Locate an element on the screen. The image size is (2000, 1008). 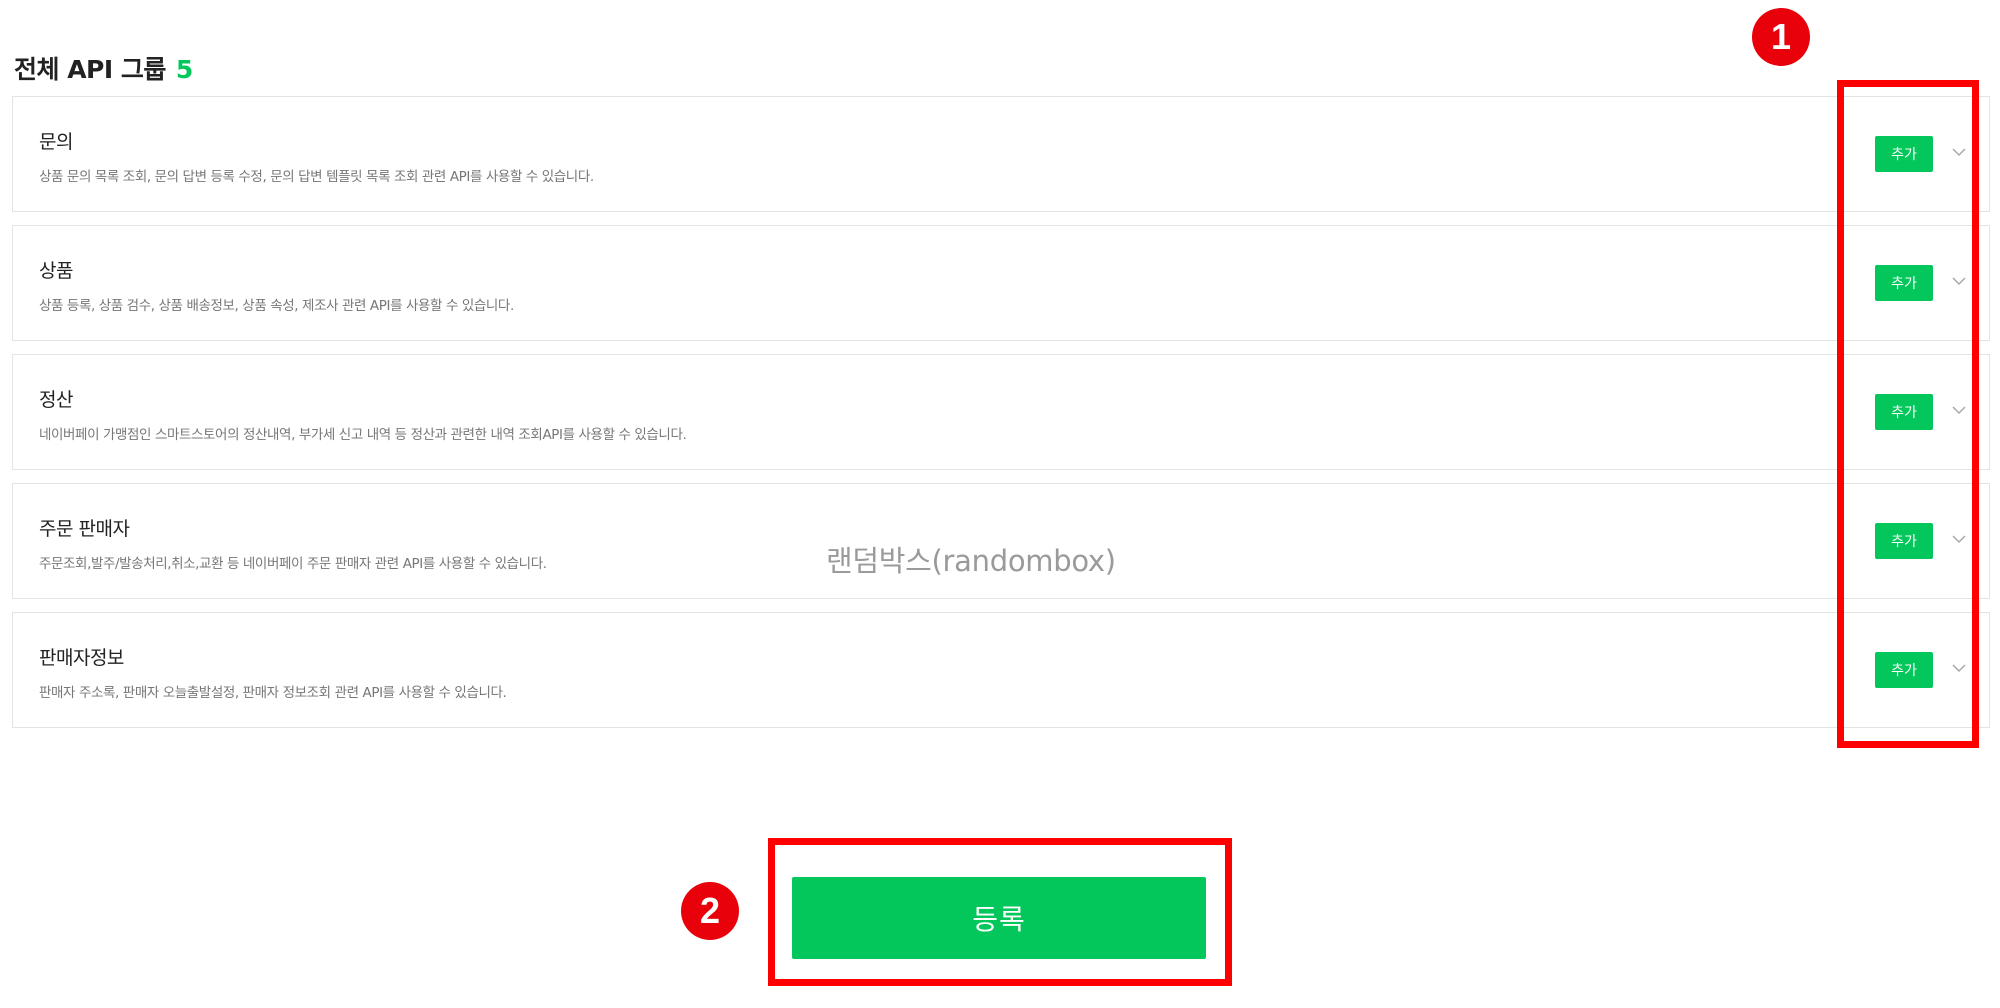
api-group-title: 판매자정보 is located at coordinates (81, 658).